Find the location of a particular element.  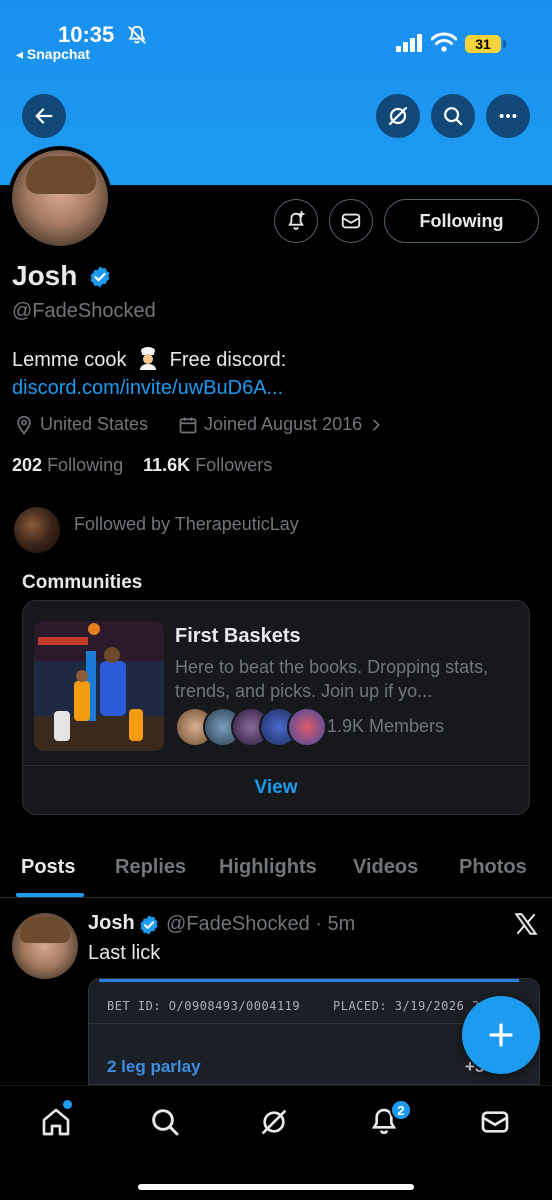

community-members: 1.9K Members is located at coordinates (386, 726).